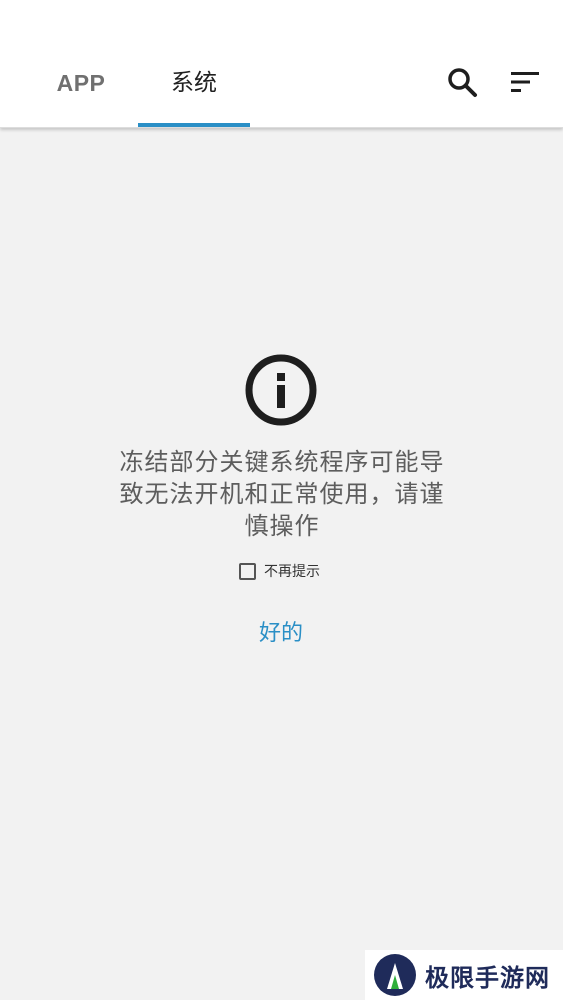  Describe the element at coordinates (194, 83) in the screenshot. I see `tab-system: 系统` at that location.